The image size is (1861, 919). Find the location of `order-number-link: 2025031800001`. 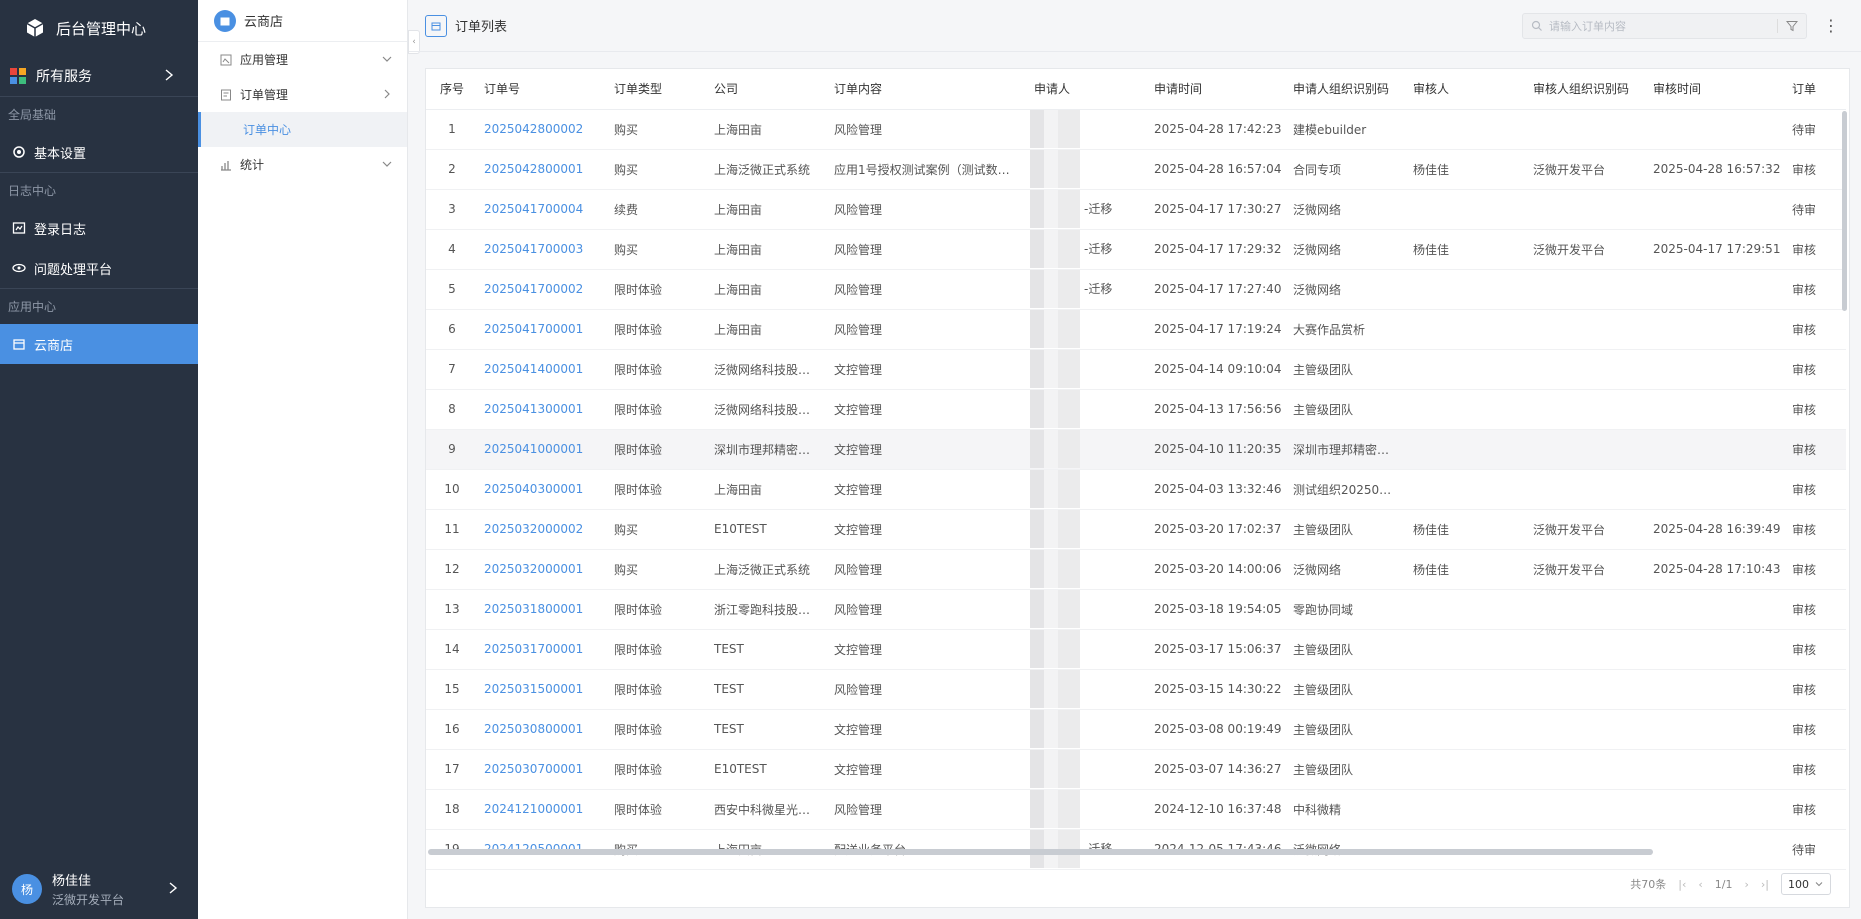

order-number-link: 2025031800001 is located at coordinates (543, 609).